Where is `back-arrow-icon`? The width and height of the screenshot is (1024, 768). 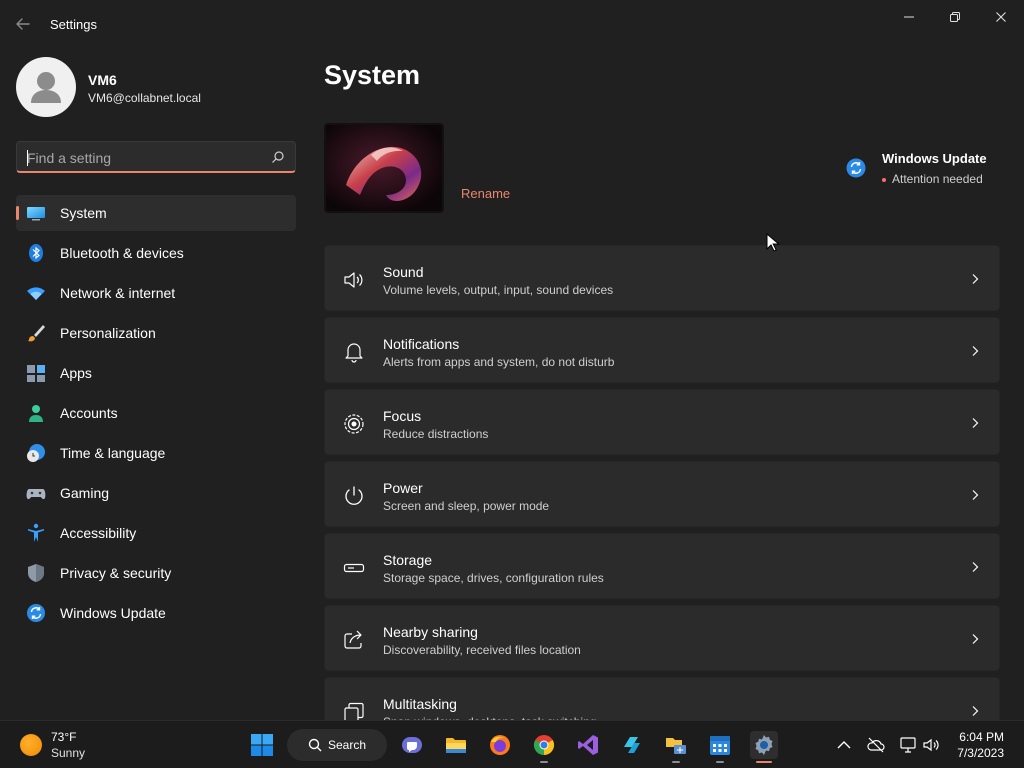
back-arrow-icon is located at coordinates (23, 24).